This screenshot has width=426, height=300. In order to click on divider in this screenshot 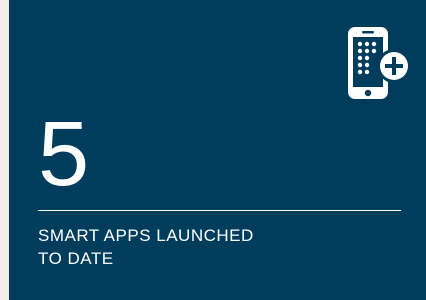, I will do `click(219, 210)`.